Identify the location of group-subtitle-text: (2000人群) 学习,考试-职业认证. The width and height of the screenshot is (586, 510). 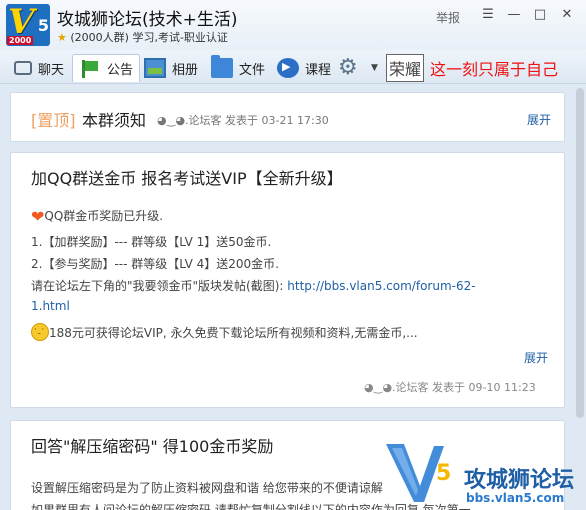
(149, 37).